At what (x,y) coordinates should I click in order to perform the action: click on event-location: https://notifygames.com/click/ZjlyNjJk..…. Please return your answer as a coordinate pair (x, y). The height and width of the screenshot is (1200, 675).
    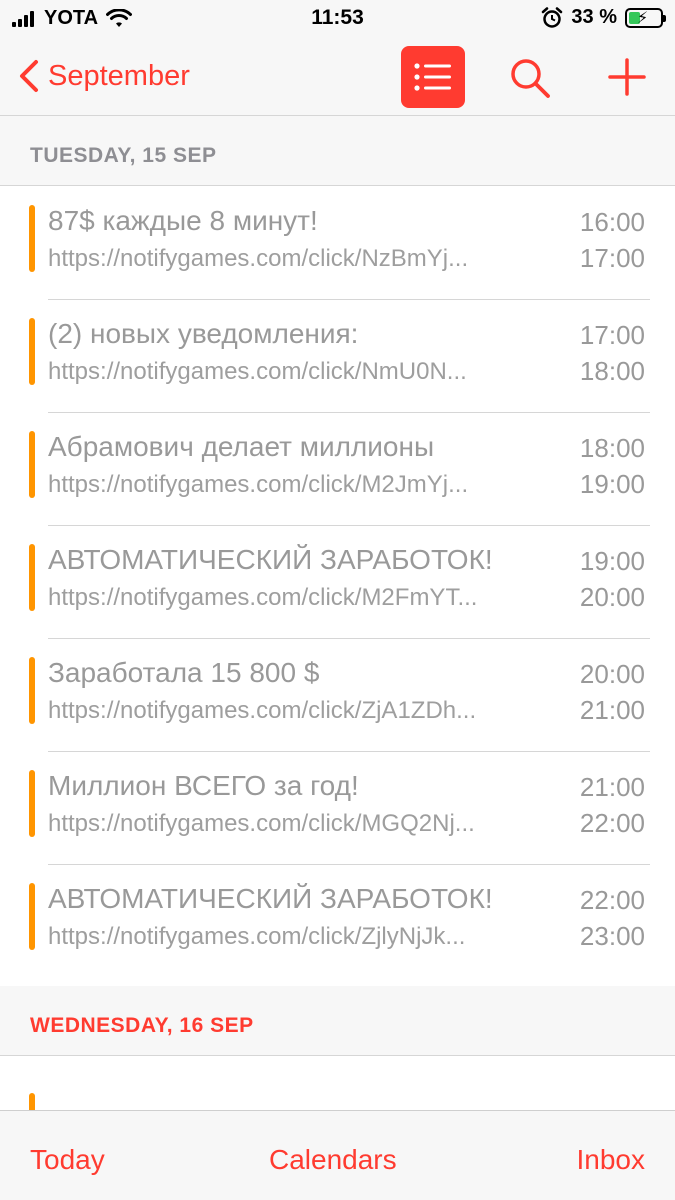
    Looking at the image, I should click on (257, 936).